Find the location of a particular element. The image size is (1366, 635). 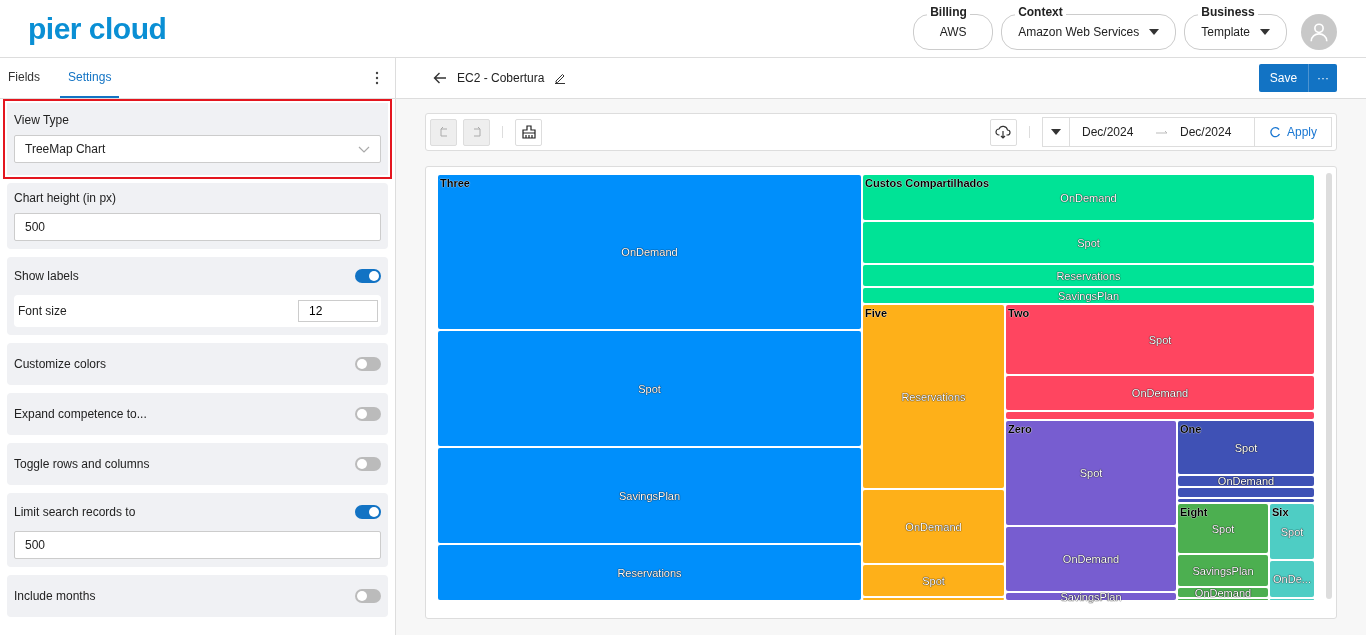

avatar-icon is located at coordinates (1319, 31).